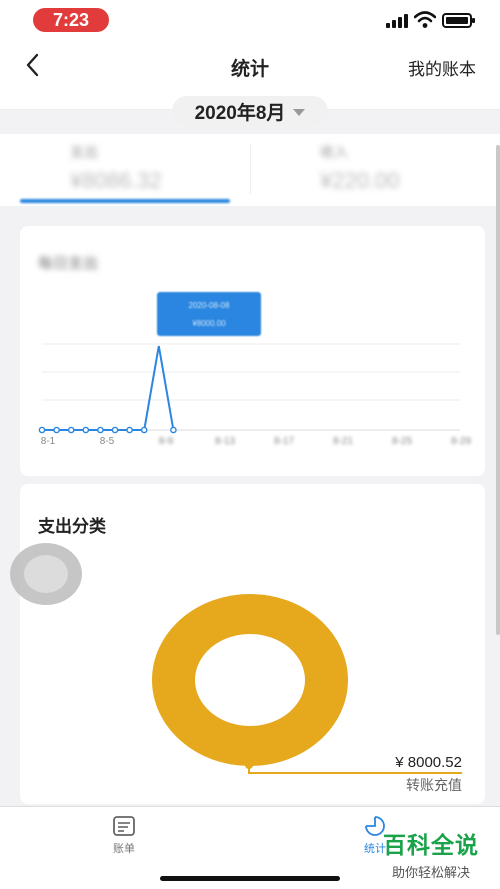 Image resolution: width=500 pixels, height=889 pixels. Describe the element at coordinates (299, 112) in the screenshot. I see `caret-down-icon` at that location.